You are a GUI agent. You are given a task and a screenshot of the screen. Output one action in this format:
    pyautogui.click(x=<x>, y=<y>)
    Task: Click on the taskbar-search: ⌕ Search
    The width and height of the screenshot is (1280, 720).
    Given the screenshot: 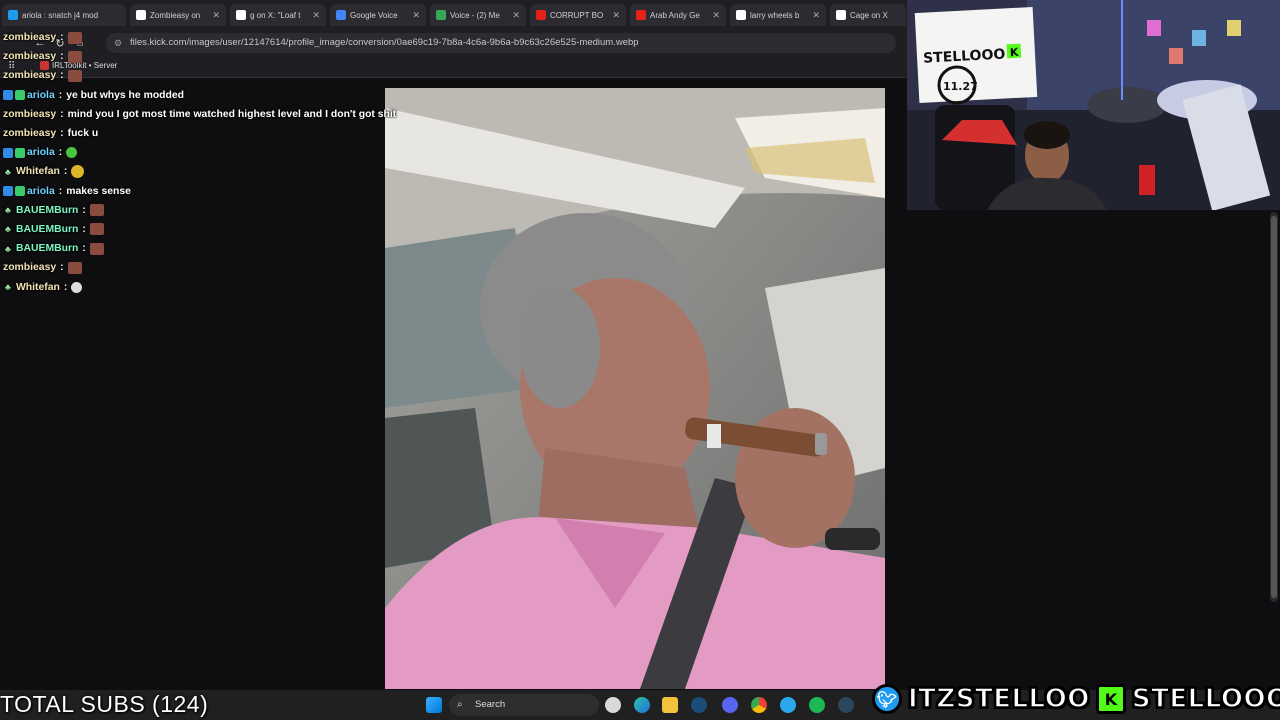 What is the action you would take?
    pyautogui.click(x=524, y=705)
    